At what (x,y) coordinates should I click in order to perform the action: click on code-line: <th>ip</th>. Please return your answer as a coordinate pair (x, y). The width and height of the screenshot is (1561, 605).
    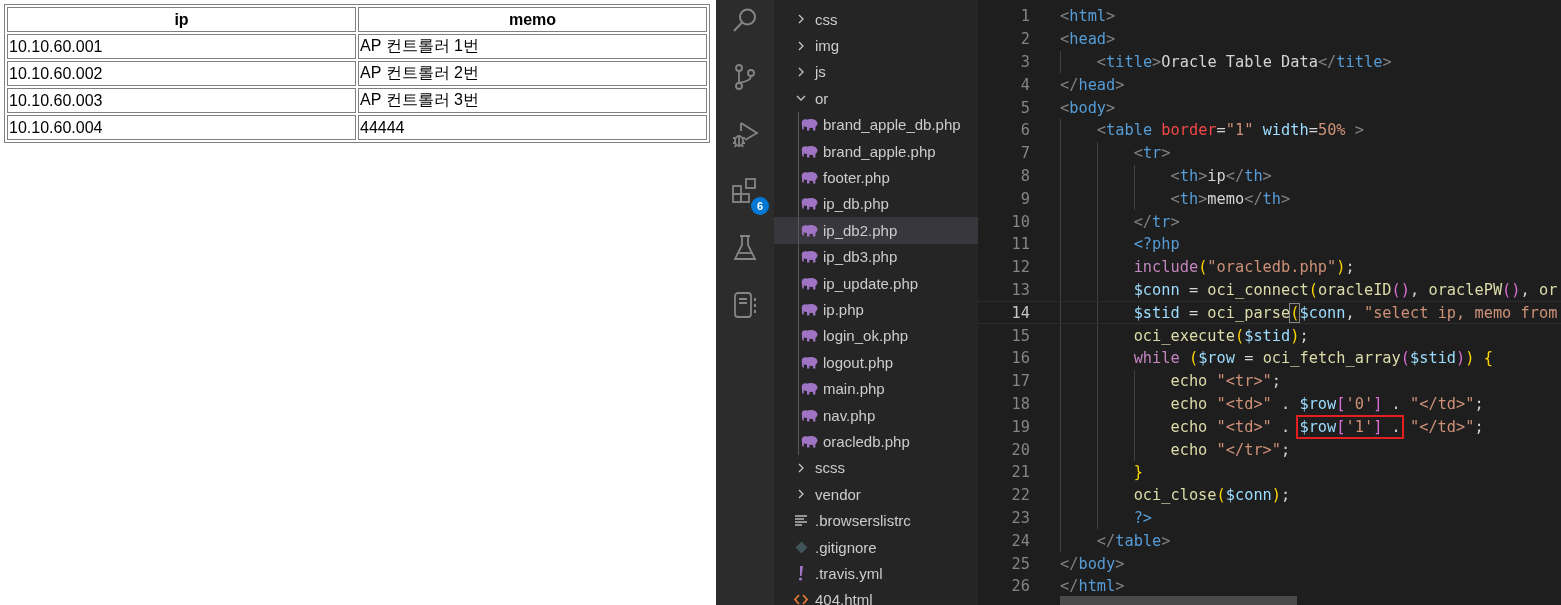
    Looking at the image, I should click on (1221, 175).